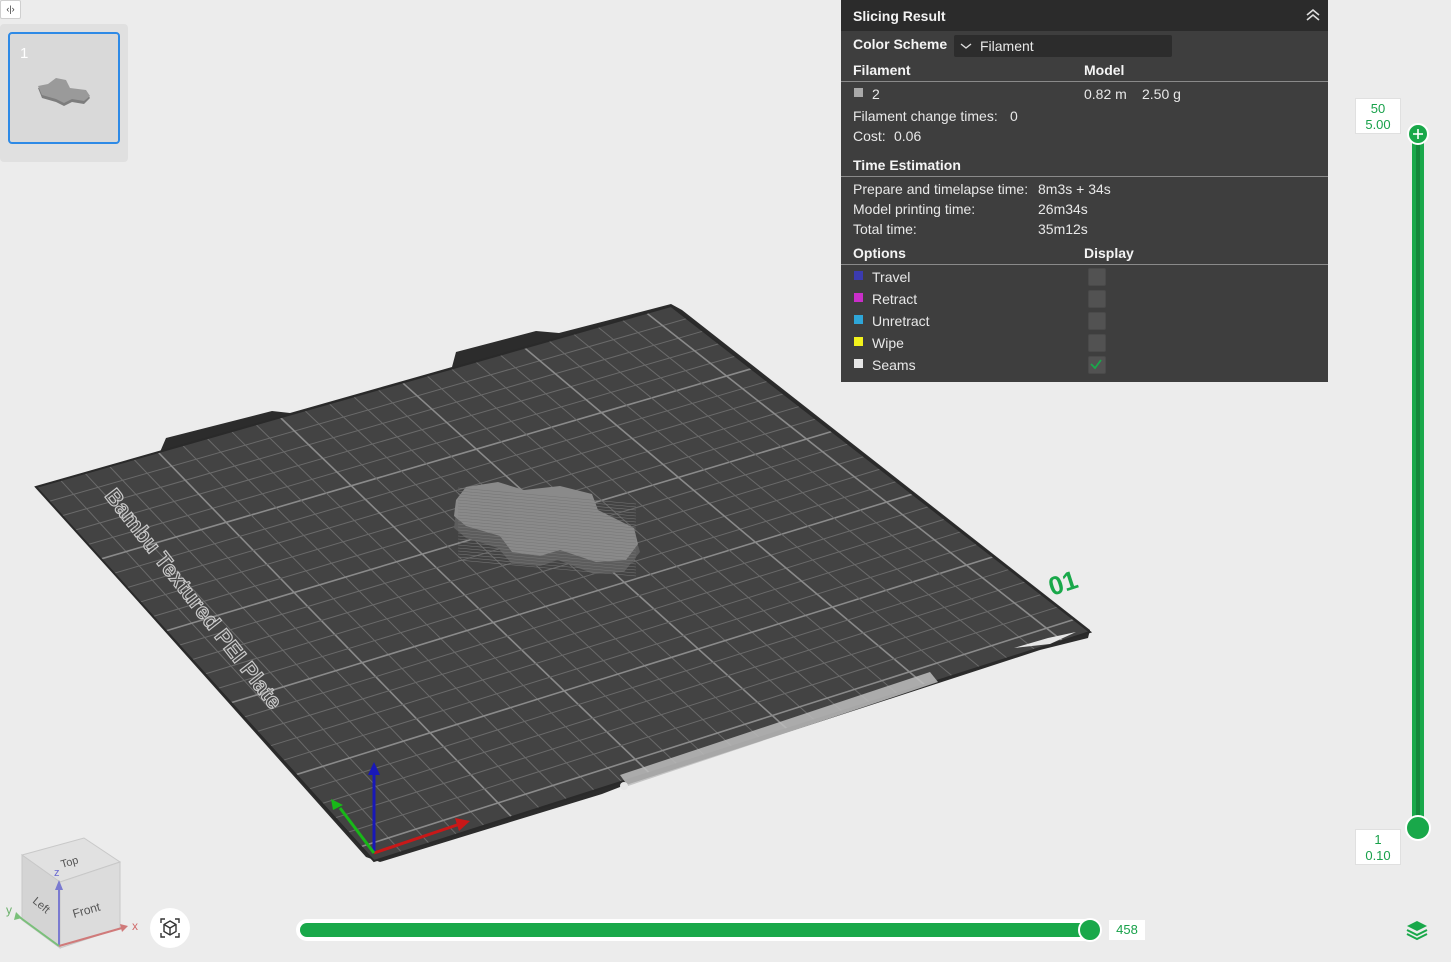  I want to click on travel-color-swatch, so click(858, 275).